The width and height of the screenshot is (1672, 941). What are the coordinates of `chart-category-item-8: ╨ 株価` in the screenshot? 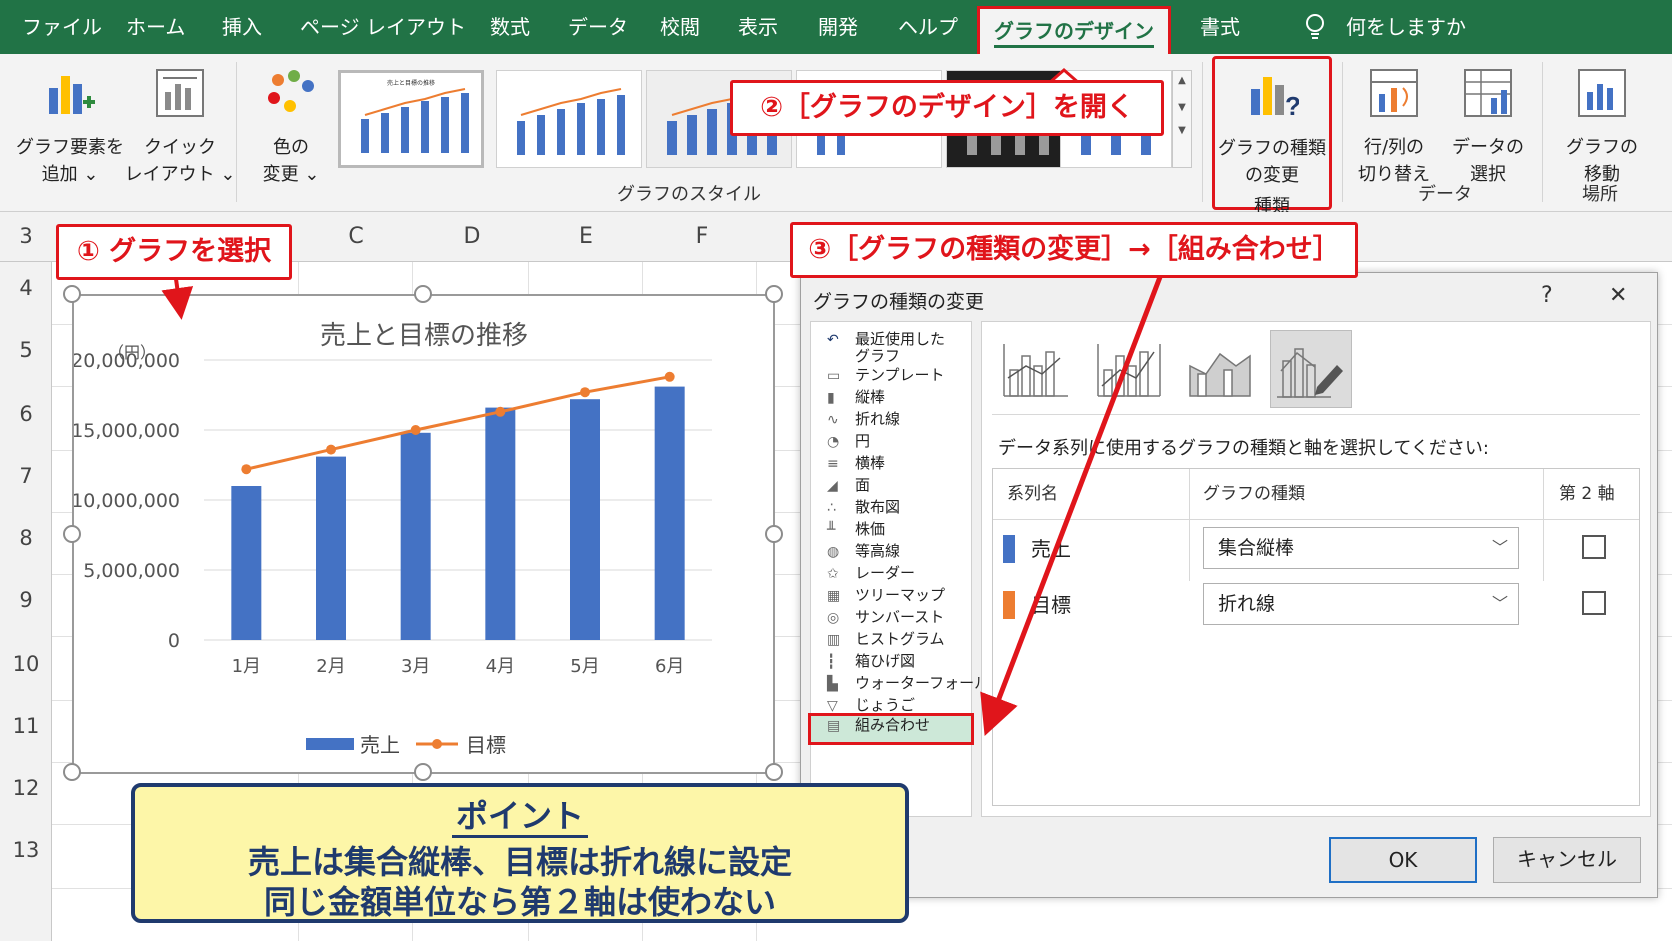 It's located at (891, 531).